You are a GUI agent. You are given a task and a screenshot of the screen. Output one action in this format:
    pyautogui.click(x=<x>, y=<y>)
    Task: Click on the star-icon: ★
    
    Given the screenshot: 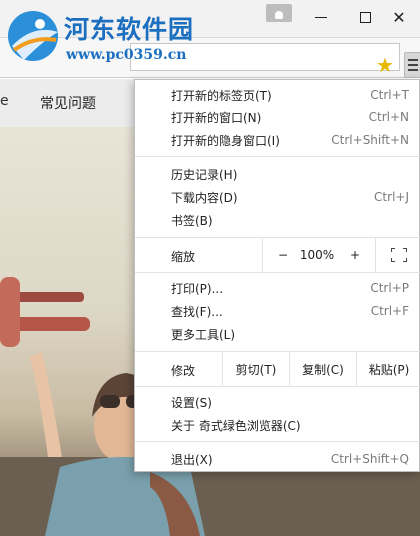 What is the action you would take?
    pyautogui.click(x=385, y=65)
    